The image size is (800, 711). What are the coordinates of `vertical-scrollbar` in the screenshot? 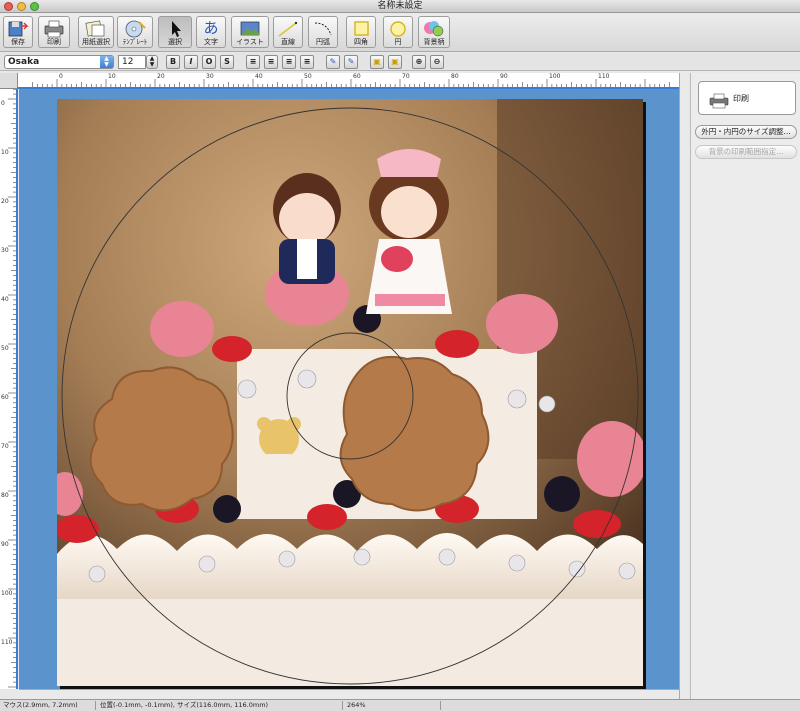 It's located at (684, 386).